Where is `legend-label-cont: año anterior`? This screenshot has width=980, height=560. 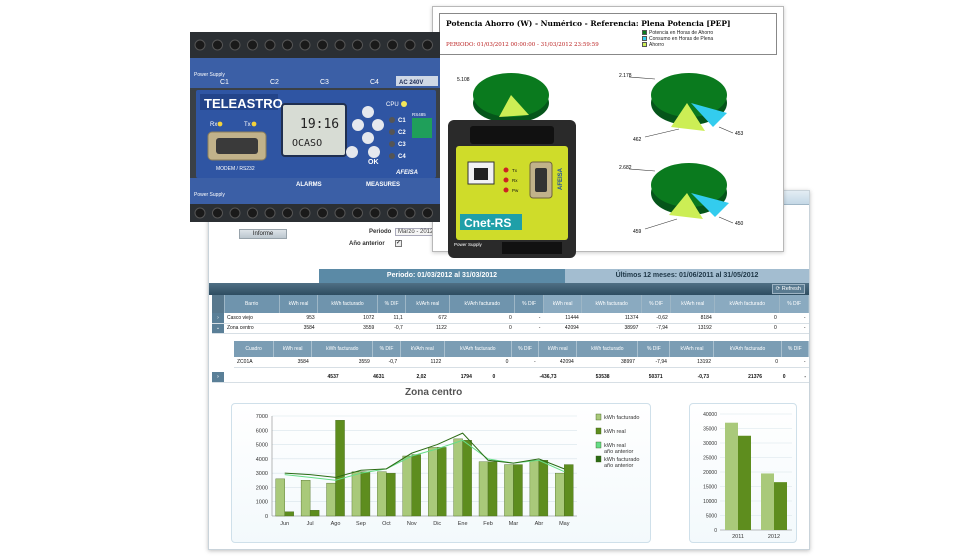
legend-label-cont: año anterior is located at coordinates (619, 452).